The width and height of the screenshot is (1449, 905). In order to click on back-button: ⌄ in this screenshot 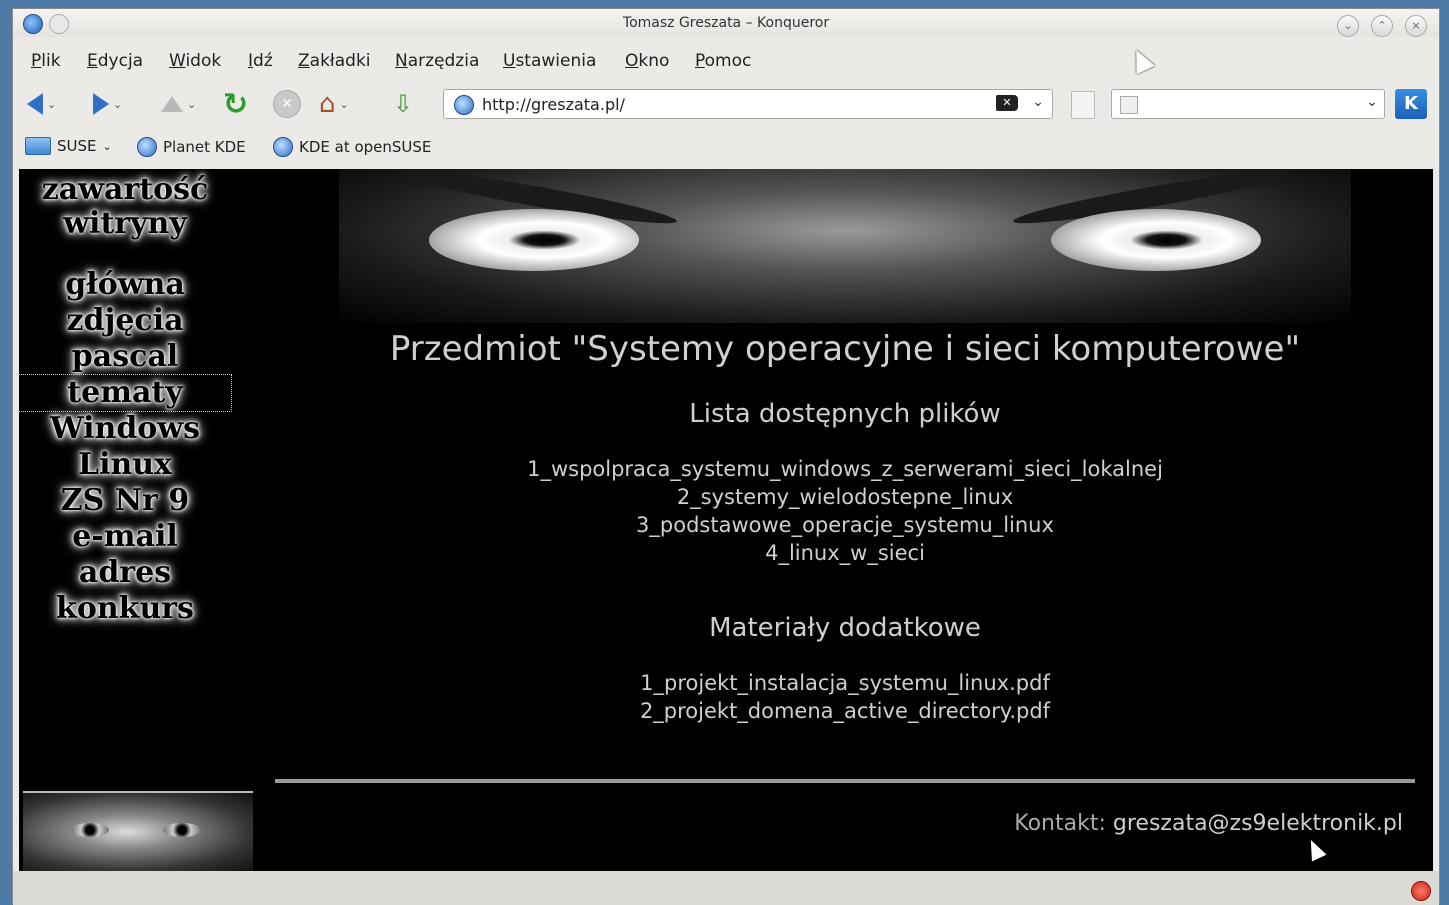, I will do `click(41, 104)`.